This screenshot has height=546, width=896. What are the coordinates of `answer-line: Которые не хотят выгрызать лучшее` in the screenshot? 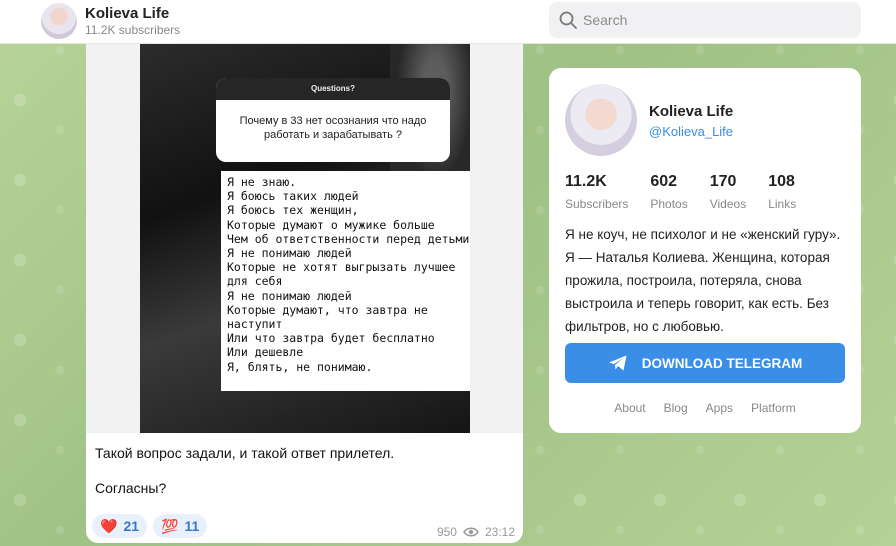 It's located at (341, 267).